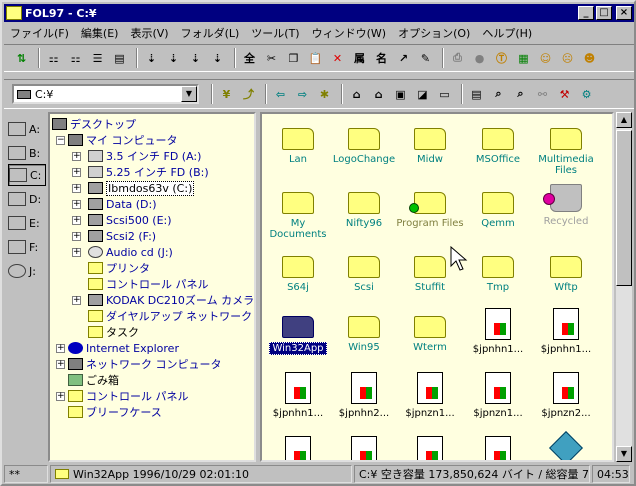 This screenshot has width=636, height=486. I want to click on drive-e-button: E:, so click(27, 223).